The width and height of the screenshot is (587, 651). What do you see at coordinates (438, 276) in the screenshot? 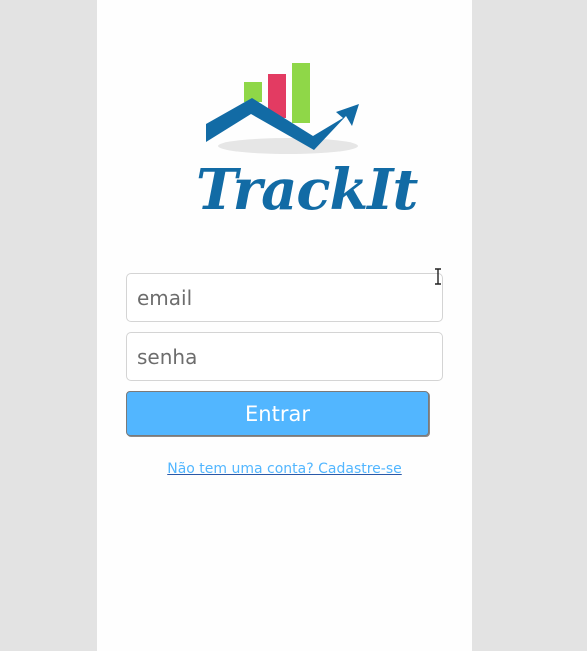
I see `text-cursor-icon` at bounding box center [438, 276].